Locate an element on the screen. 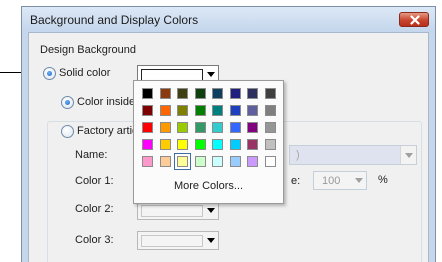  close-button is located at coordinates (414, 19).